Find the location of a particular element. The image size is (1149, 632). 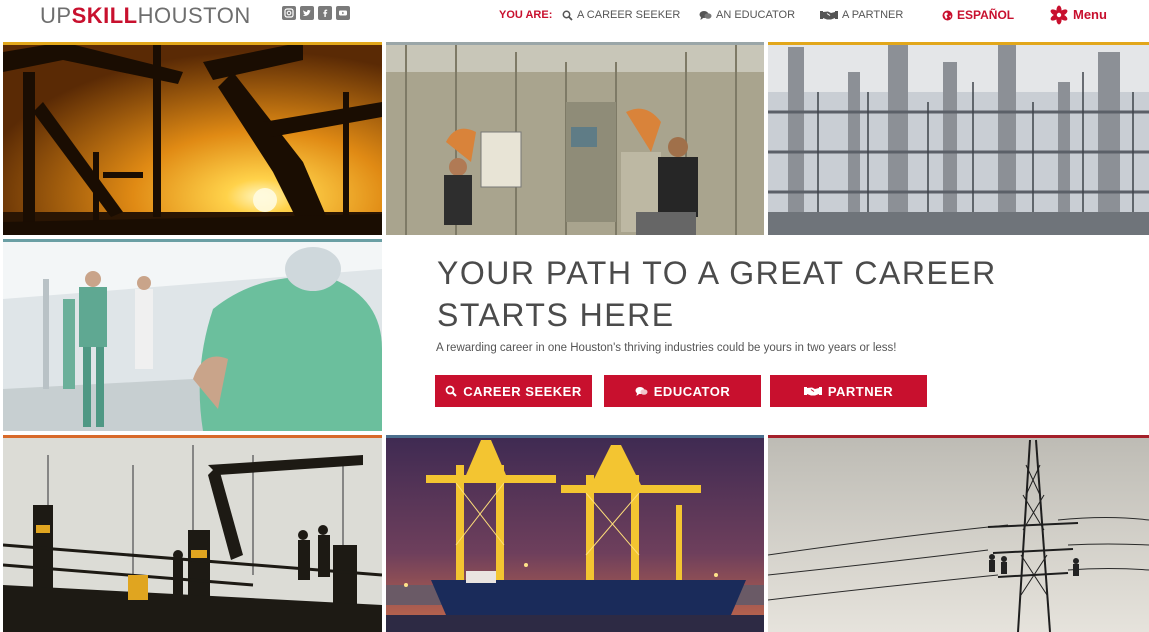

nav-espanol-language: ESPAÑOL is located at coordinates (978, 15).